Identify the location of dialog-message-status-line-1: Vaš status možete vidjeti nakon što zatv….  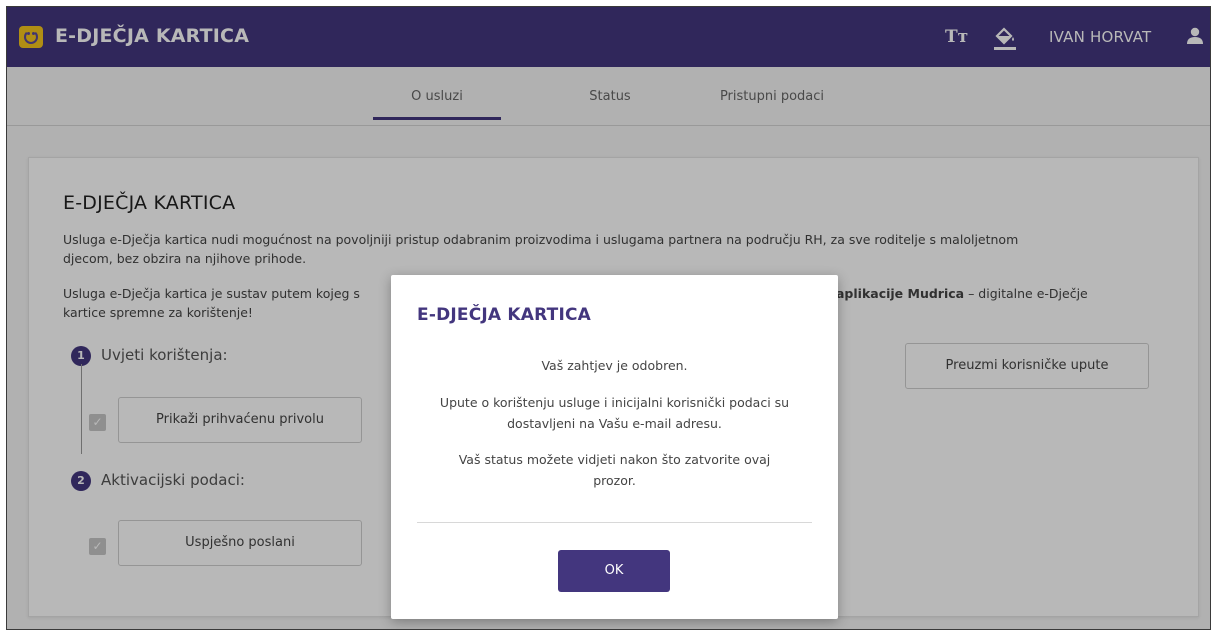
(614, 459).